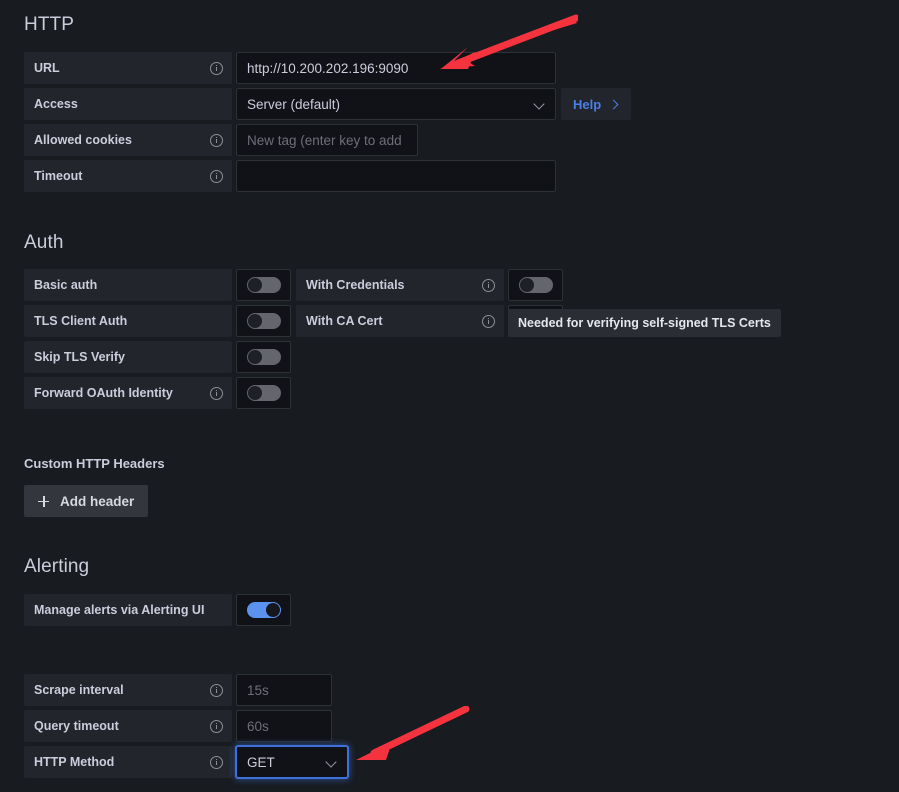  Describe the element at coordinates (355, 285) in the screenshot. I see `label-with-credentials-text: With Credentials` at that location.